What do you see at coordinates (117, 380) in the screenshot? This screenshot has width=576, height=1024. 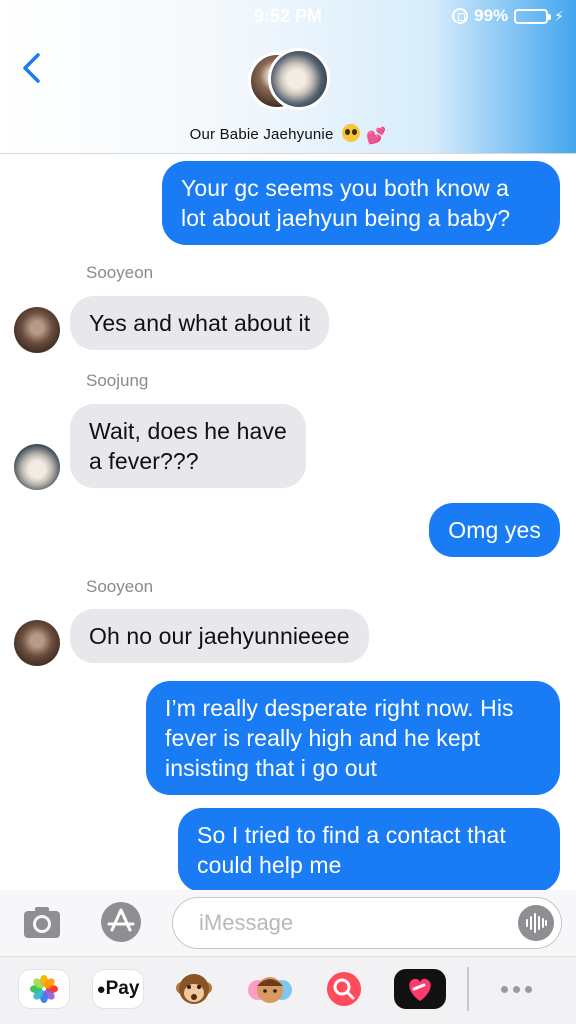 I see `sender-name: Soojung` at bounding box center [117, 380].